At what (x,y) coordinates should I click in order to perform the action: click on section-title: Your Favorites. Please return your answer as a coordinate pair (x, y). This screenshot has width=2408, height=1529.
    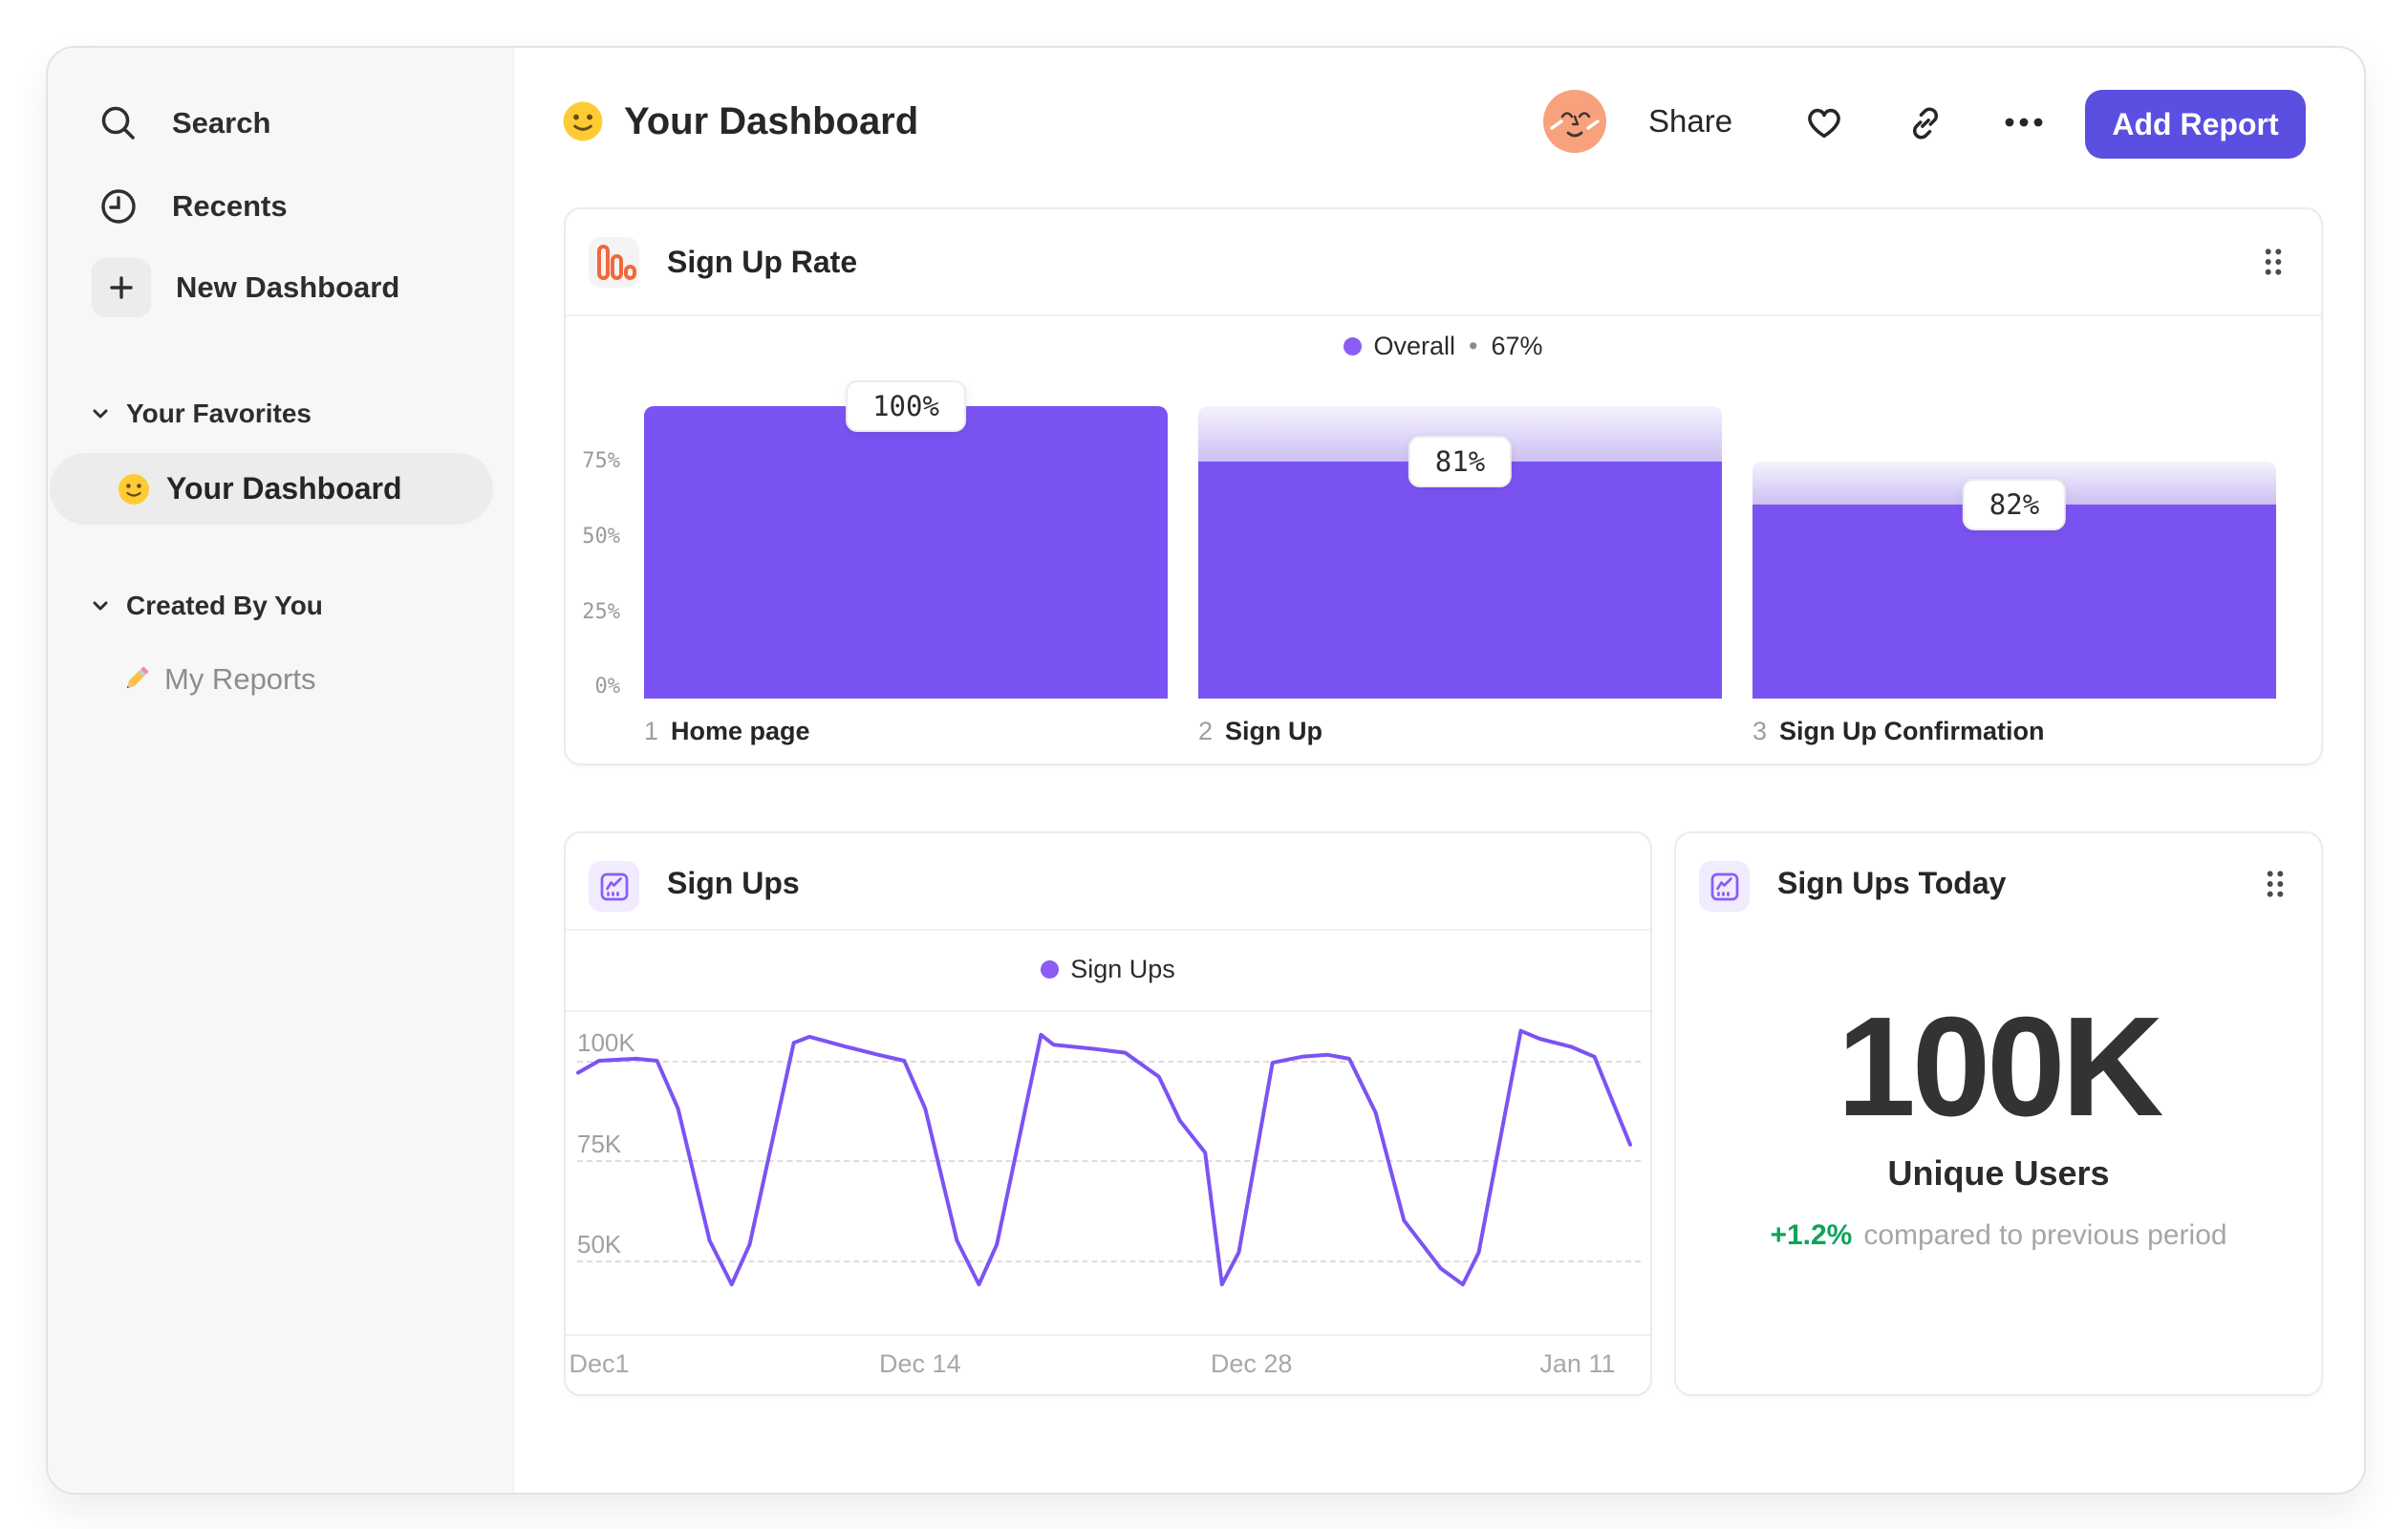
    Looking at the image, I should click on (219, 413).